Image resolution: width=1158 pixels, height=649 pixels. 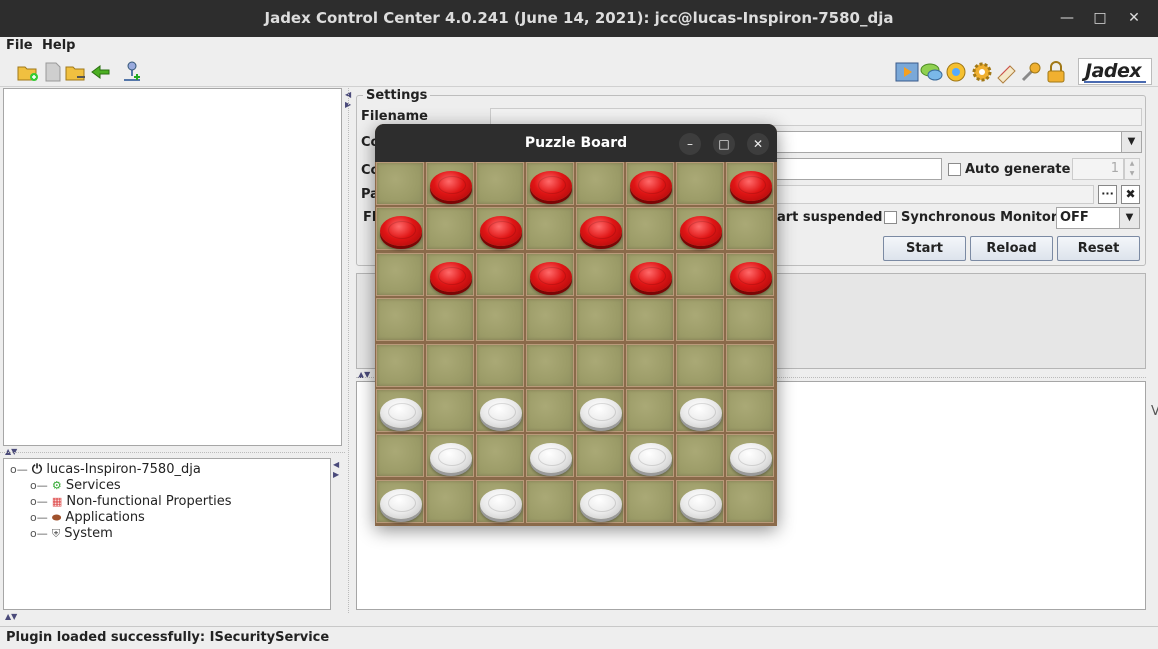 I want to click on chevron-down-icon: ▼, so click(x=1129, y=218).